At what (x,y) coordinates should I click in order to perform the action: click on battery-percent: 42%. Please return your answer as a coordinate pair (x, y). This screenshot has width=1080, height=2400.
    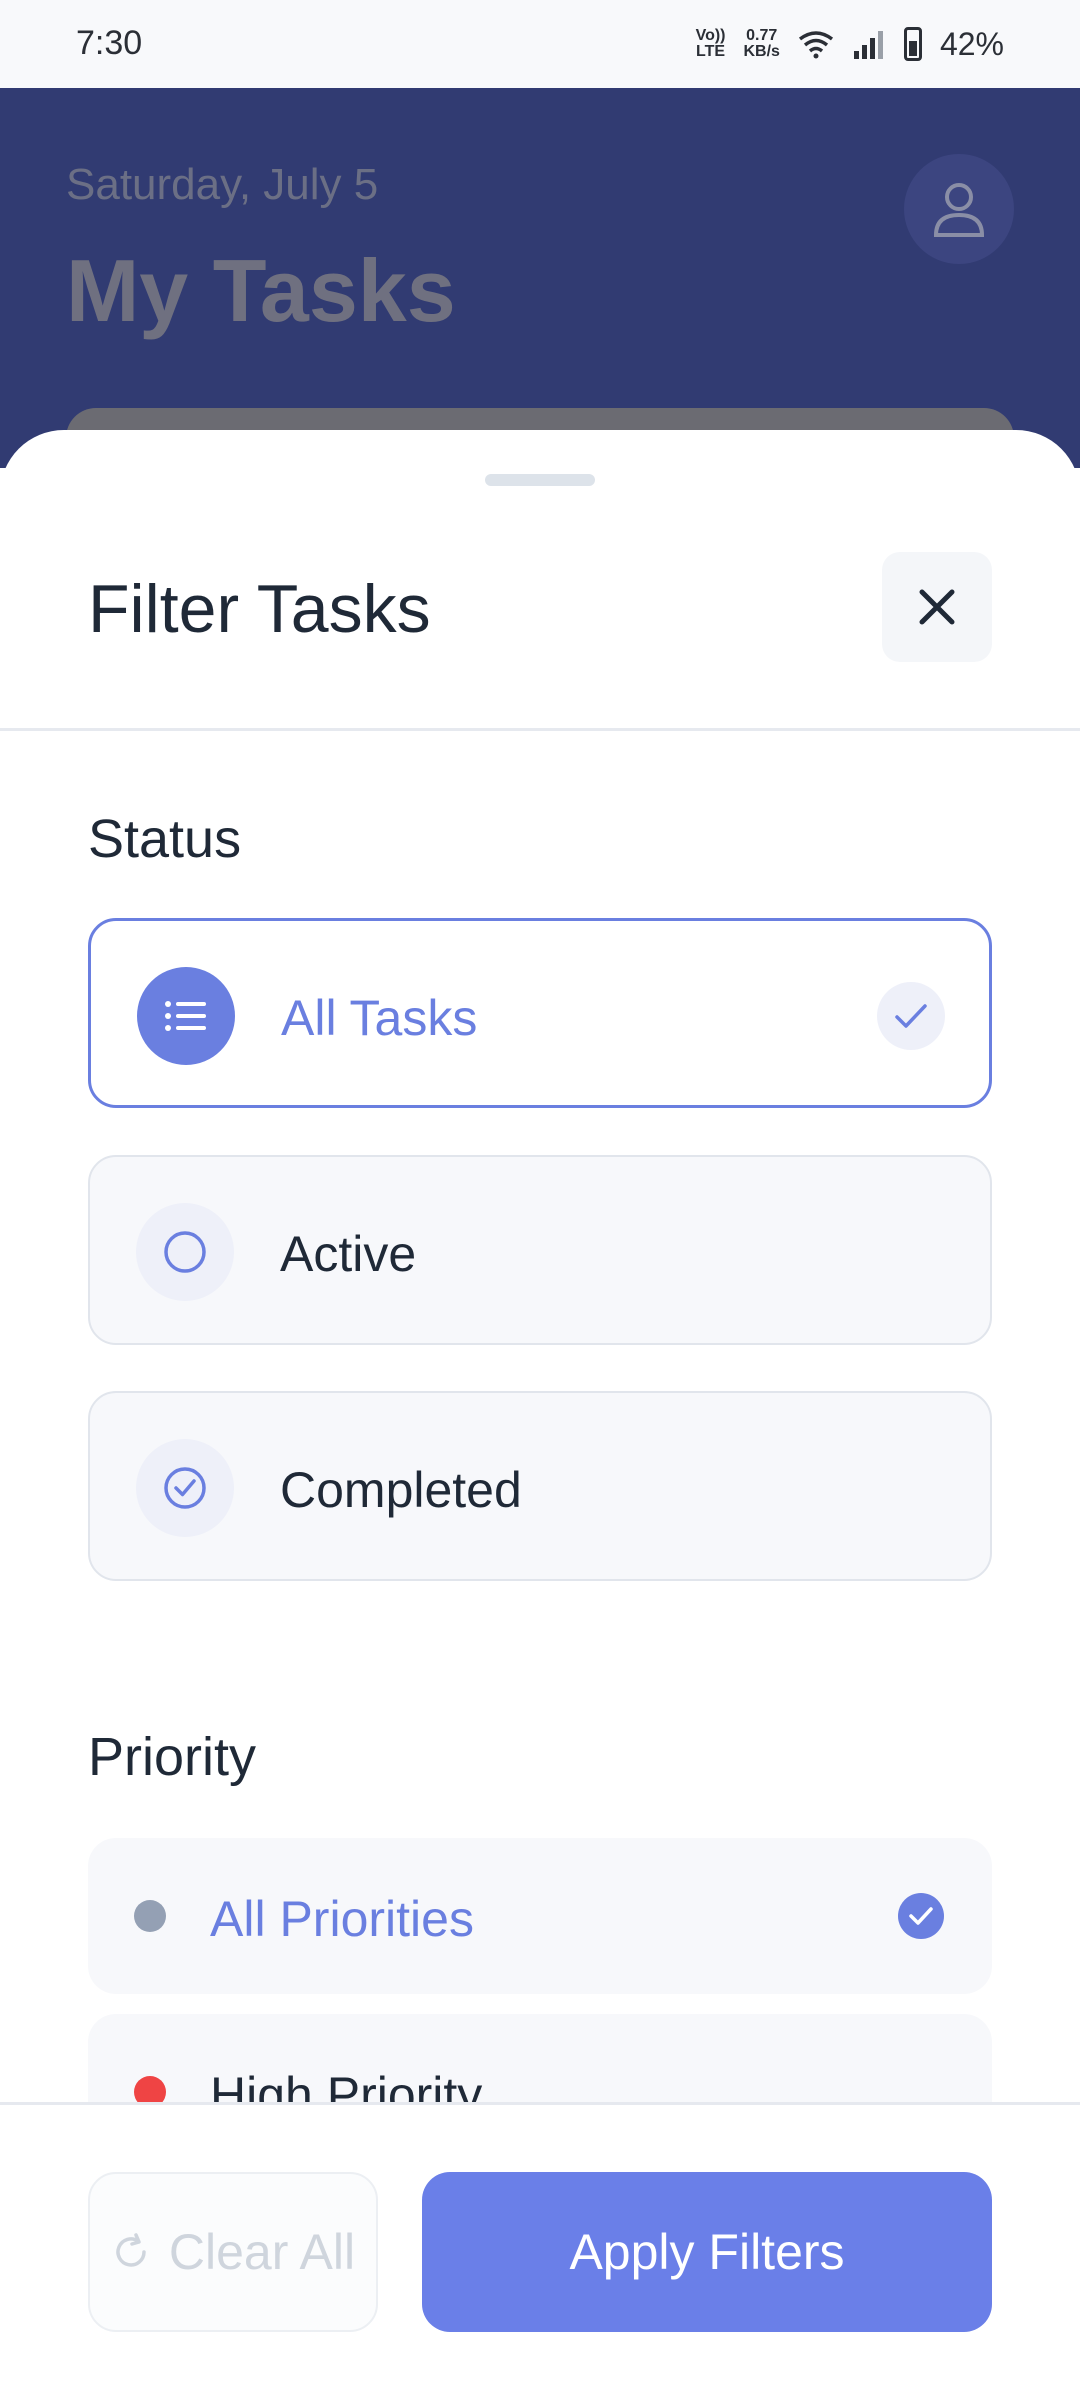
    Looking at the image, I should click on (971, 43).